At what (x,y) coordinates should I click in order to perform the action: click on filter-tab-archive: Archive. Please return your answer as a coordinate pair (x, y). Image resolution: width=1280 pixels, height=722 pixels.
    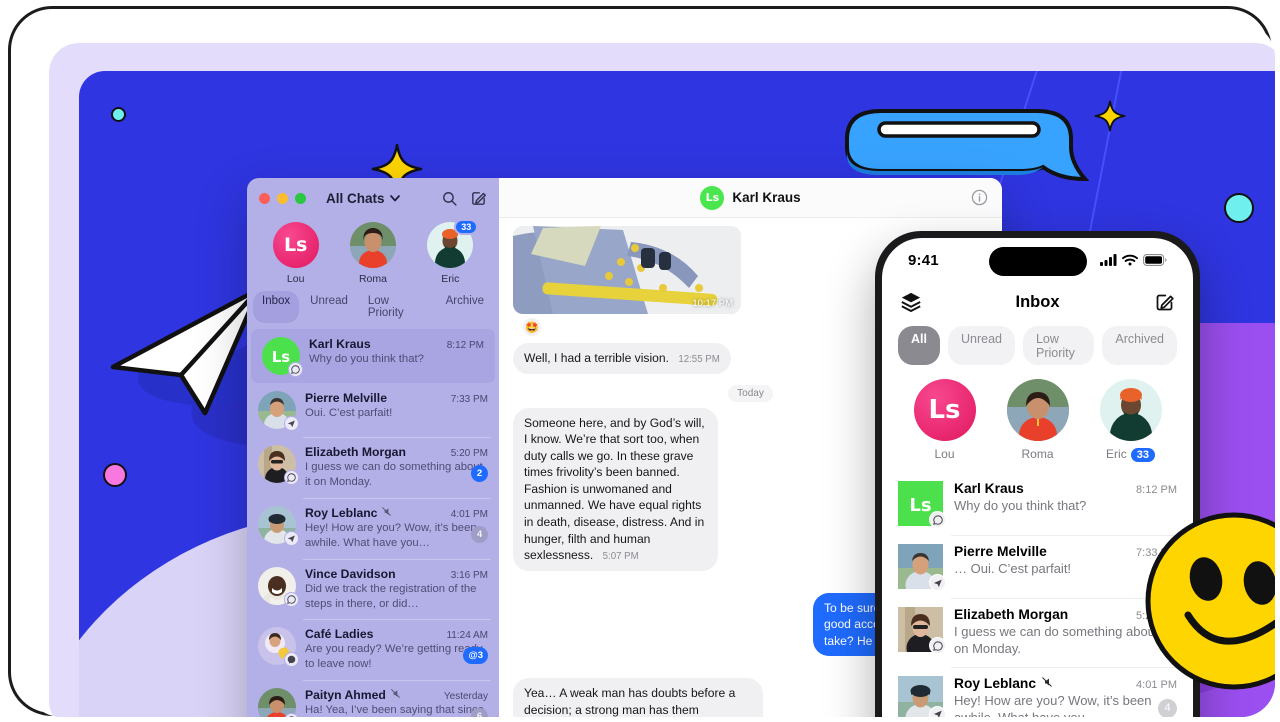
    Looking at the image, I should click on (465, 307).